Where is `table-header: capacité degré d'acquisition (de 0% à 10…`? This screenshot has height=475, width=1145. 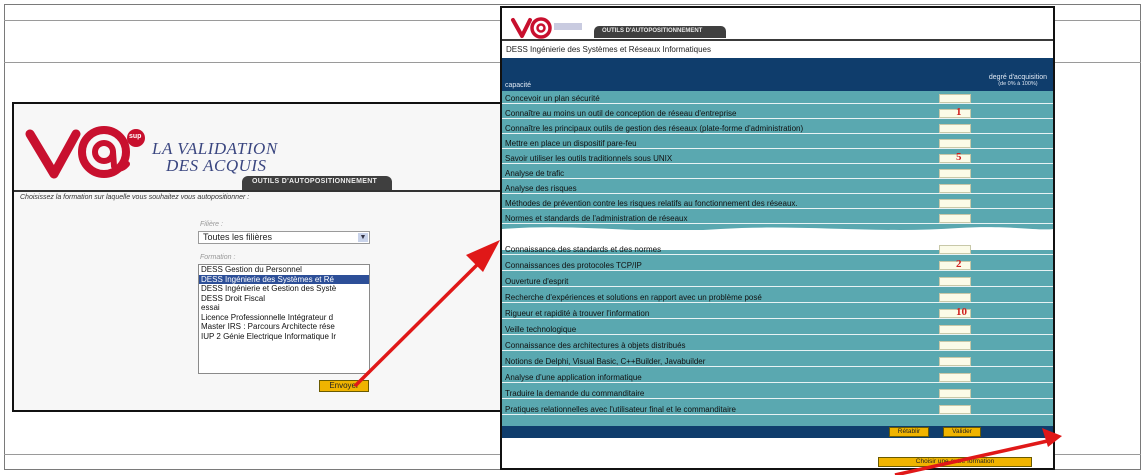 table-header: capacité degré d'acquisition (de 0% à 10… is located at coordinates (777, 74).